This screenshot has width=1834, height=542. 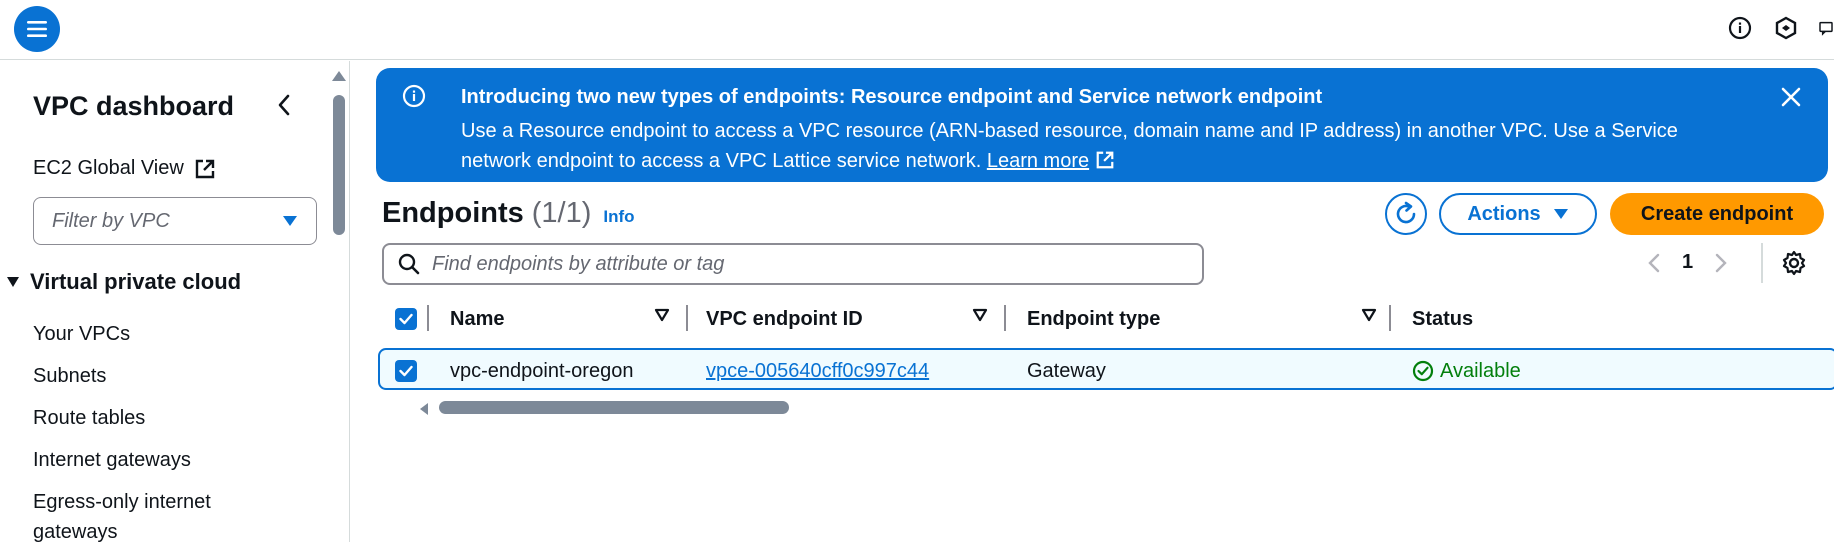 What do you see at coordinates (1480, 370) in the screenshot?
I see `status-label: Available` at bounding box center [1480, 370].